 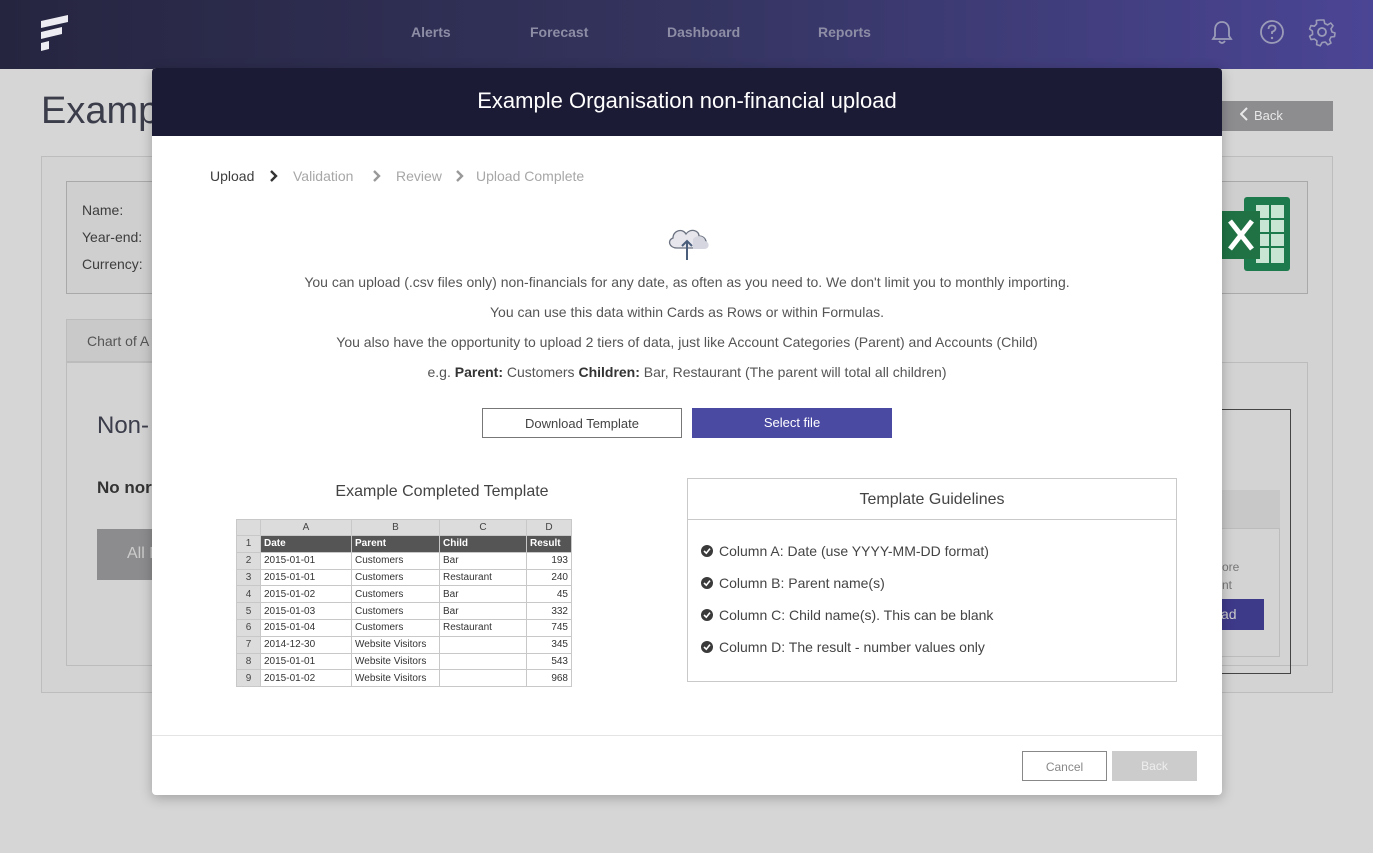 I want to click on spreadsheet-header-cell: Child, so click(x=483, y=544).